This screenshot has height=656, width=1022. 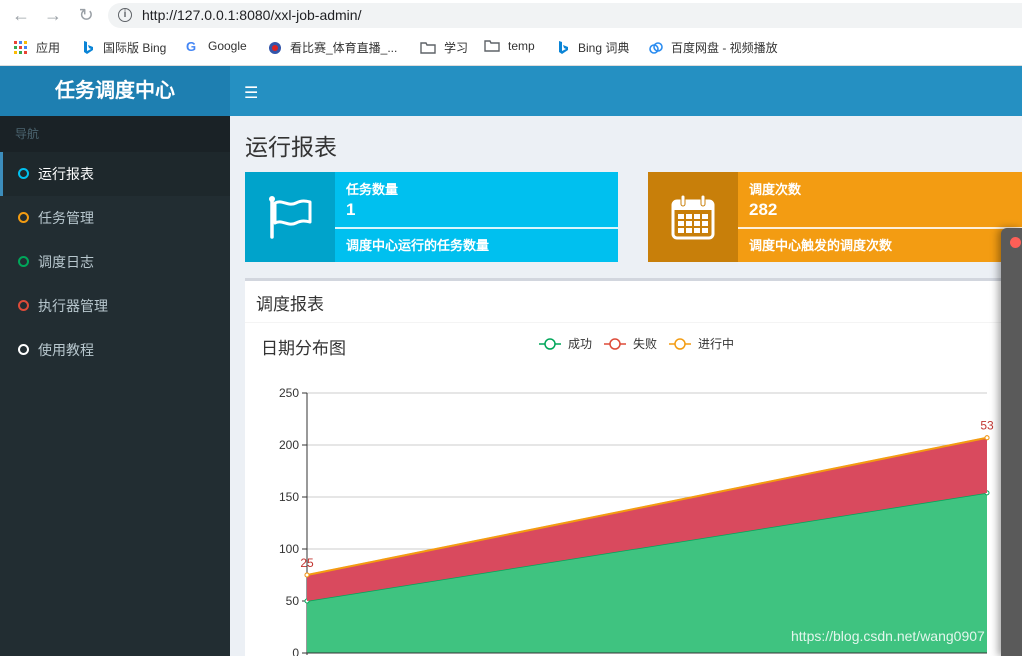 What do you see at coordinates (275, 47) in the screenshot?
I see `sports-icon` at bounding box center [275, 47].